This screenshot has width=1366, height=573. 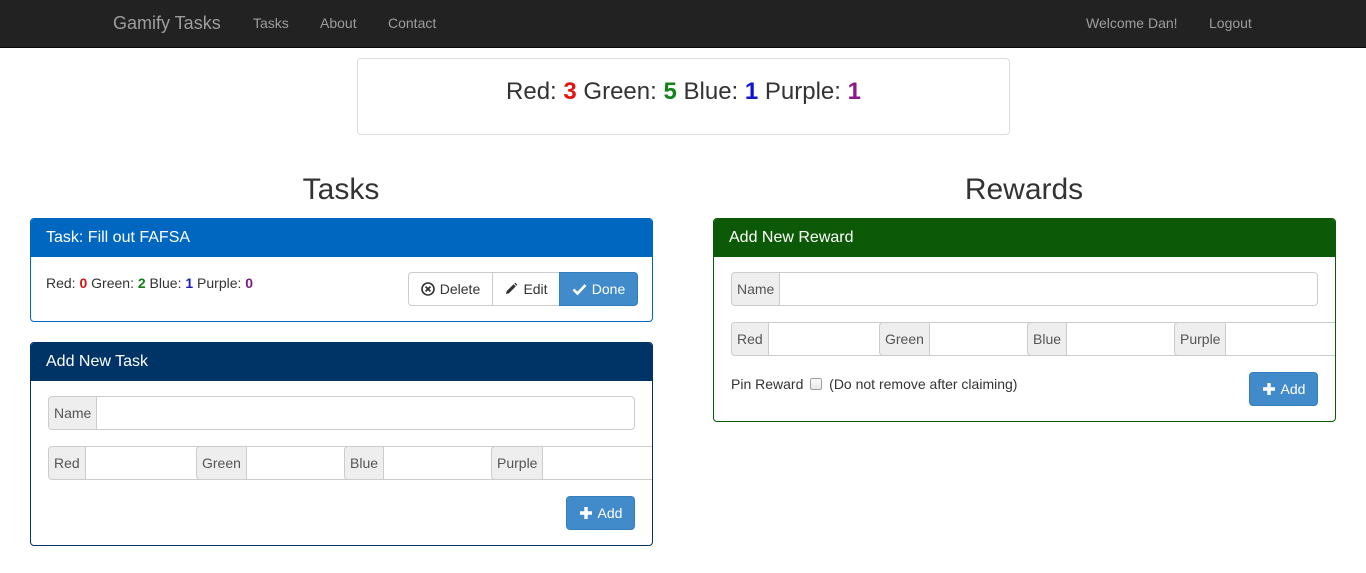 I want to click on task-green-addon: Green, so click(x=221, y=463).